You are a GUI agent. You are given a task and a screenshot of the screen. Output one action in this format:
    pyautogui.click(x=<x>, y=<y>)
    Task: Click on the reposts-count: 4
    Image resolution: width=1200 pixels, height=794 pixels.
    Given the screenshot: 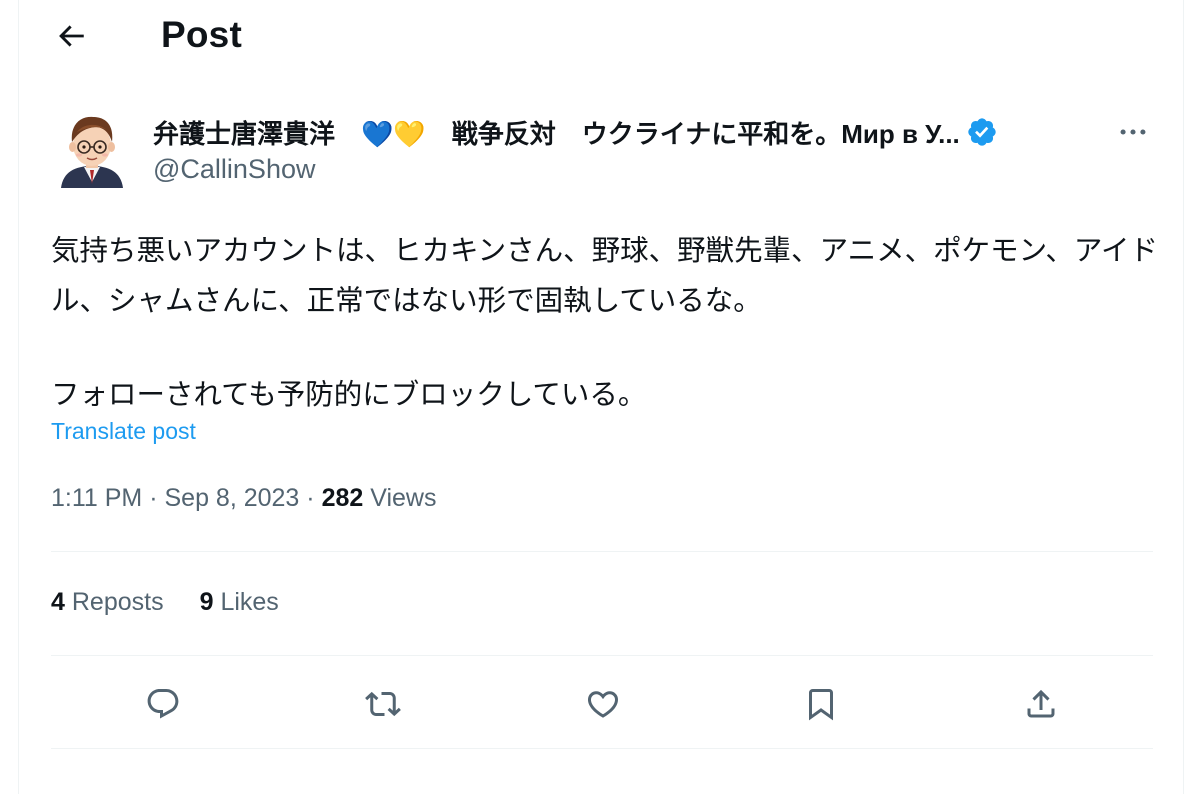 What is the action you would take?
    pyautogui.click(x=58, y=602)
    